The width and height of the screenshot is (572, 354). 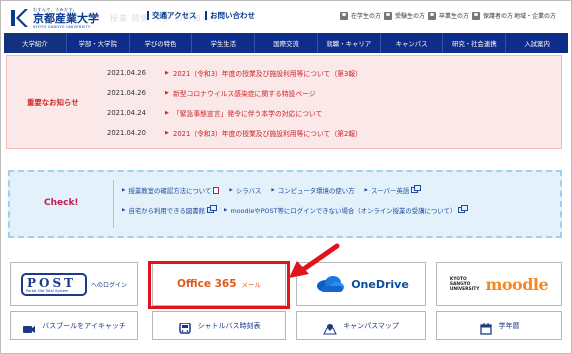 I want to click on onedrive-label: OneDrive, so click(x=380, y=284).